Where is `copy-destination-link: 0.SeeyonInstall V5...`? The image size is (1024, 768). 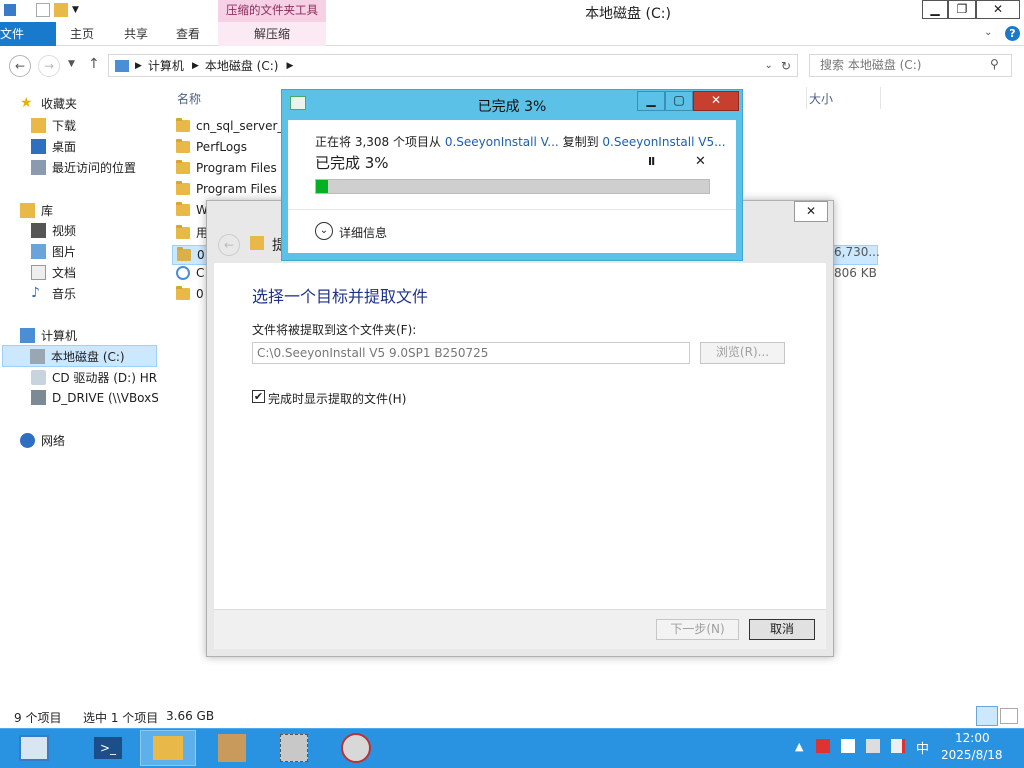 copy-destination-link: 0.SeeyonInstall V5... is located at coordinates (663, 142).